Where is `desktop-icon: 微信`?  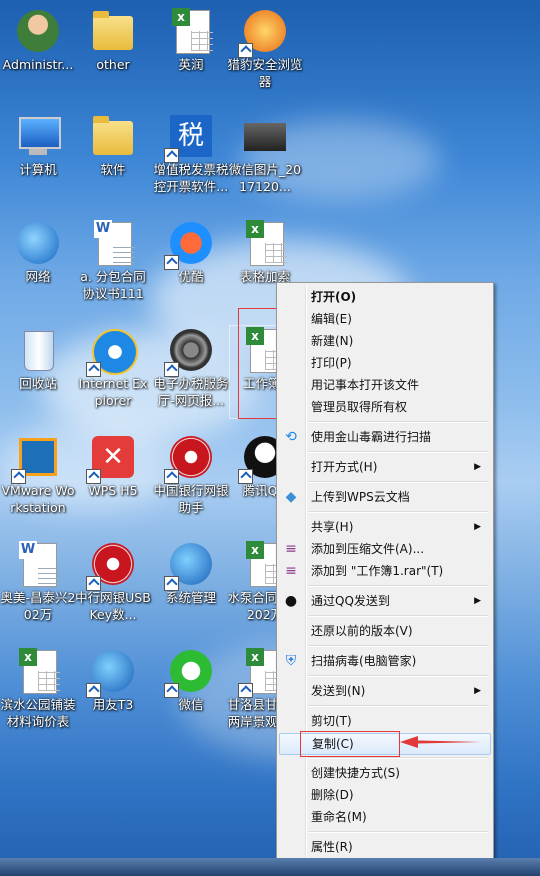 desktop-icon: 微信 is located at coordinates (191, 680).